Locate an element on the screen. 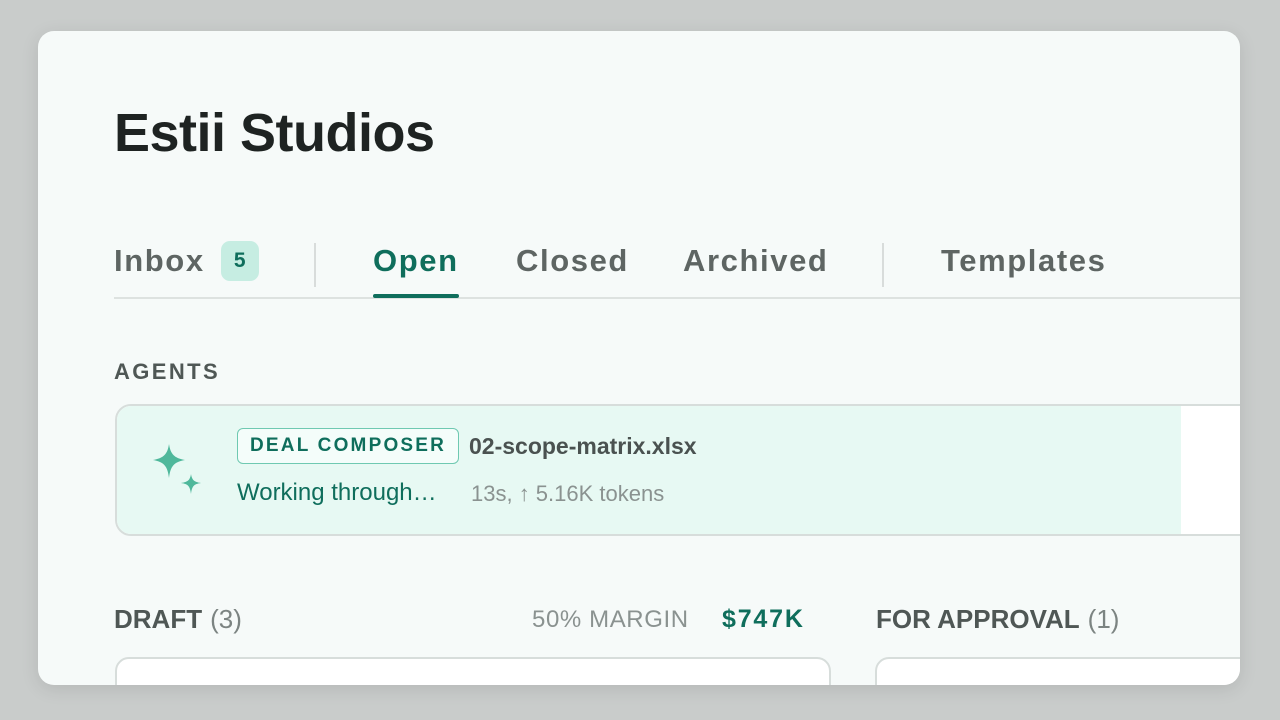  tab-label: Closed is located at coordinates (572, 260).